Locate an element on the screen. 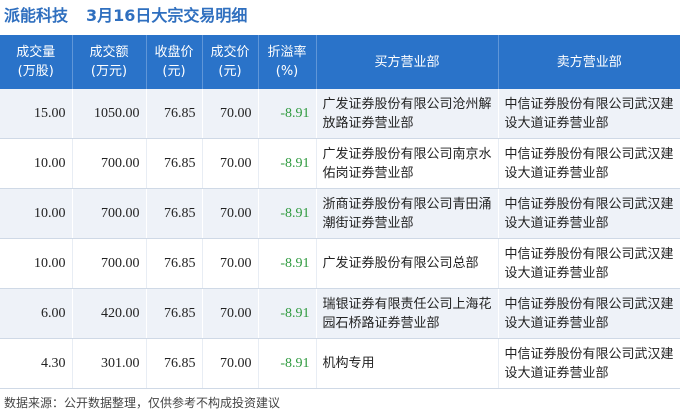 Image resolution: width=680 pixels, height=414 pixels. header-buyer: 买方营业部 is located at coordinates (407, 62).